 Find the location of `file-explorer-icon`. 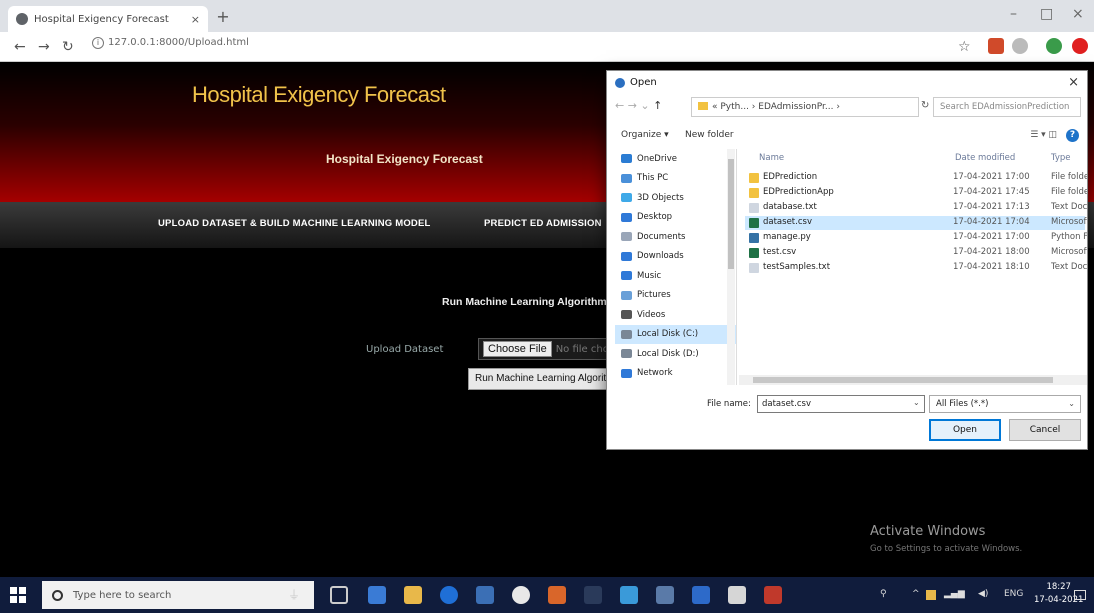

file-explorer-icon is located at coordinates (413, 595).